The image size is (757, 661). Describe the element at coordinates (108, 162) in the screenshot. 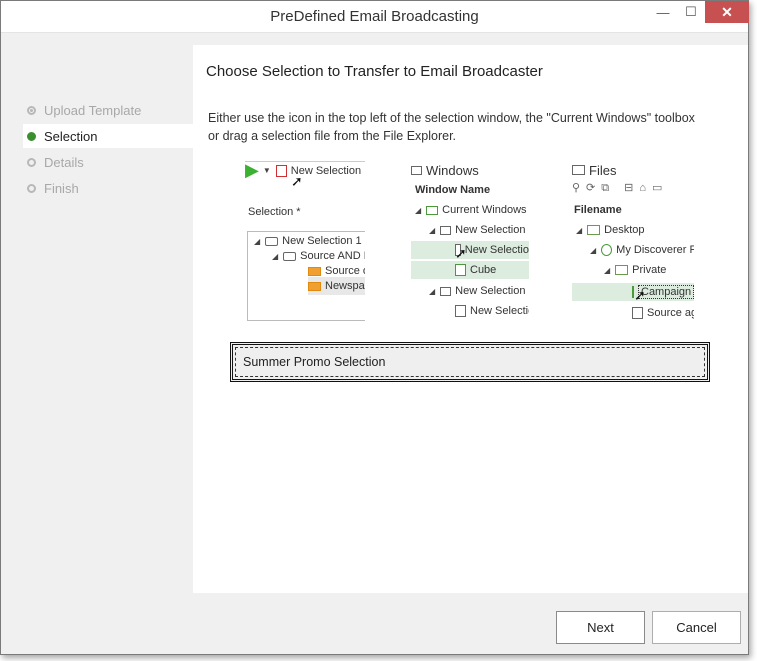

I see `step-details: Details` at that location.